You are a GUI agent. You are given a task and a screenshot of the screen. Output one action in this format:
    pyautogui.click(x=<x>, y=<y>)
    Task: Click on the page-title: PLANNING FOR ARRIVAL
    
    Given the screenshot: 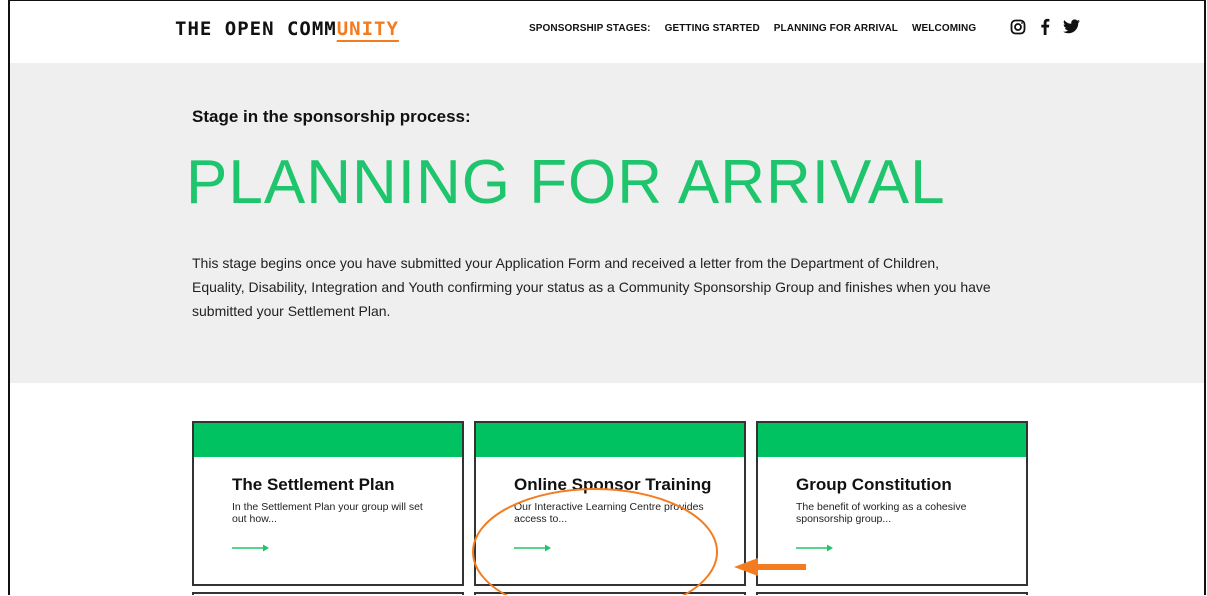 What is the action you would take?
    pyautogui.click(x=566, y=182)
    